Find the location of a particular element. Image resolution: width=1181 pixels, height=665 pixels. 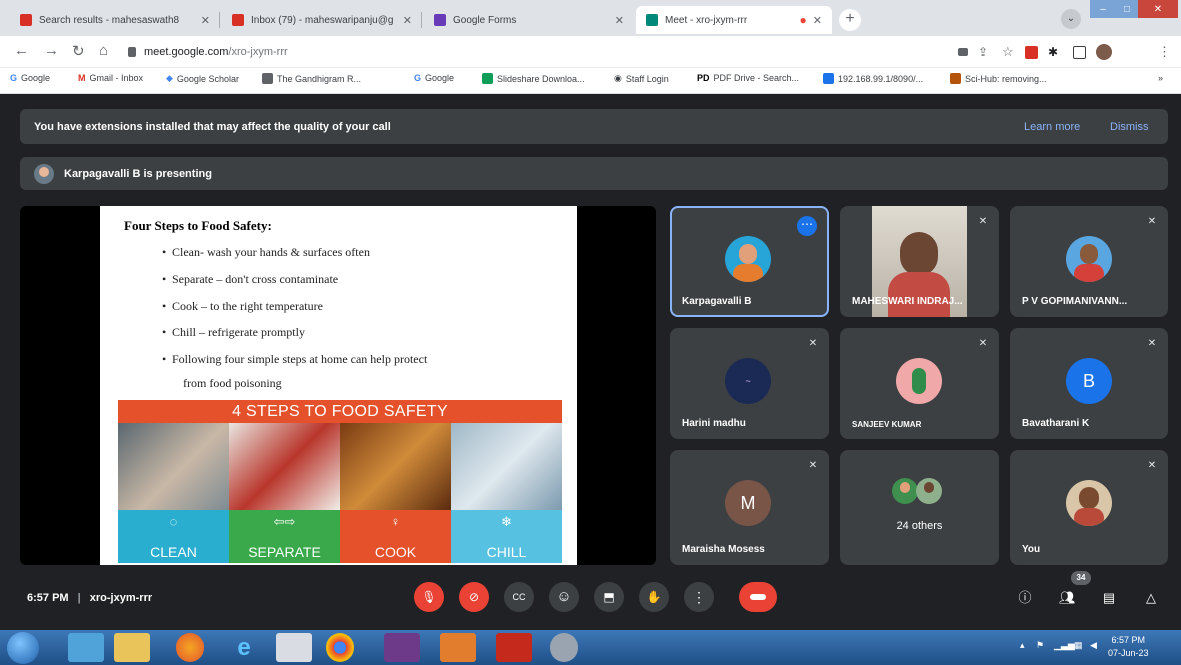

participant-tile: B ✕ Bavatharani K is located at coordinates (1089, 383).